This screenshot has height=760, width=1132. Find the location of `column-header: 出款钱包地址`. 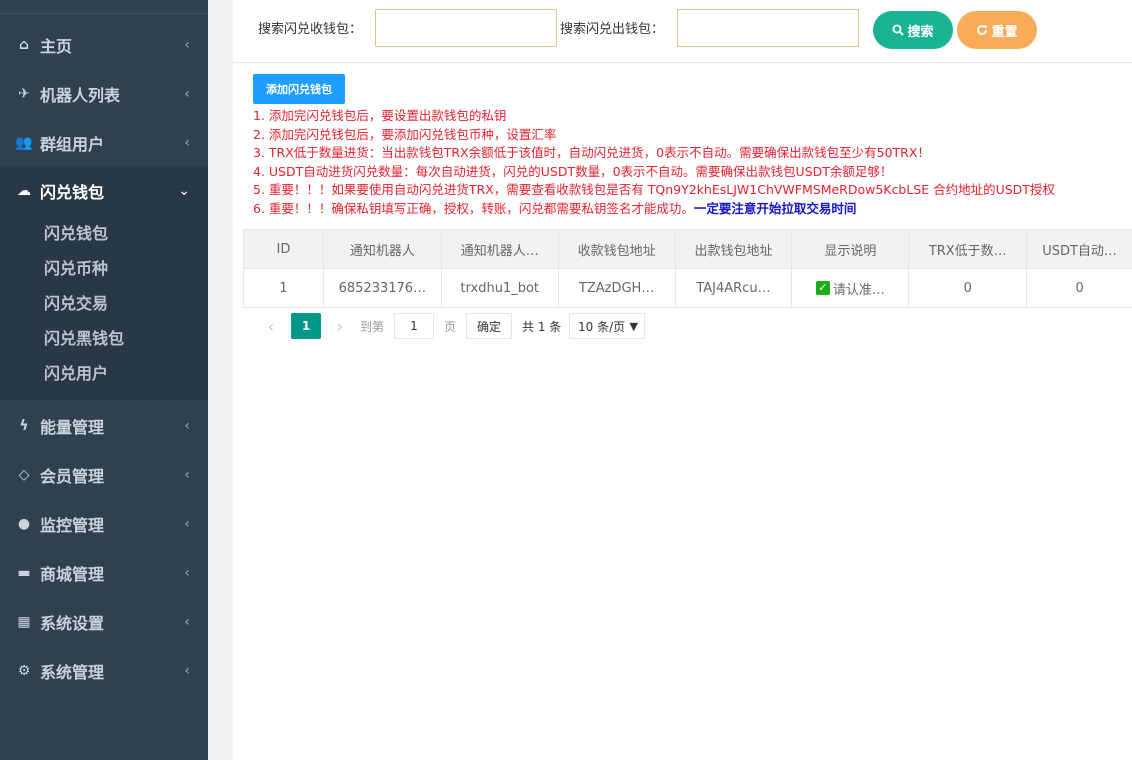

column-header: 出款钱包地址 is located at coordinates (734, 249).